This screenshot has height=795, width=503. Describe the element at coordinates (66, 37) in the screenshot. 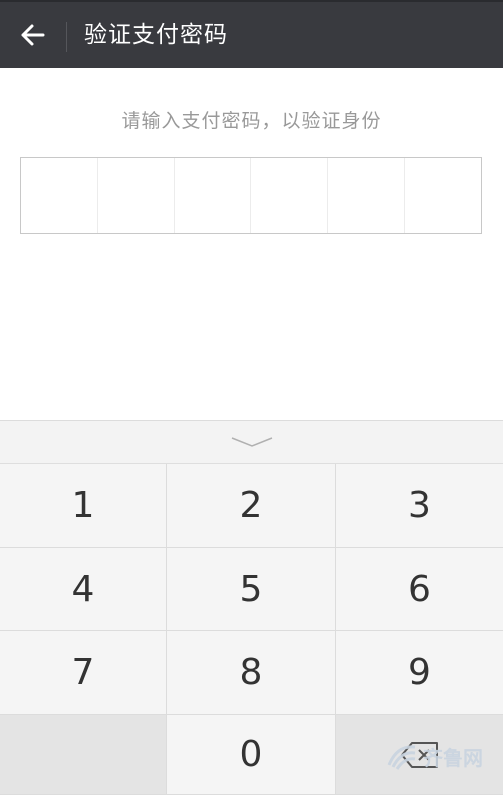

I see `header-divider` at that location.